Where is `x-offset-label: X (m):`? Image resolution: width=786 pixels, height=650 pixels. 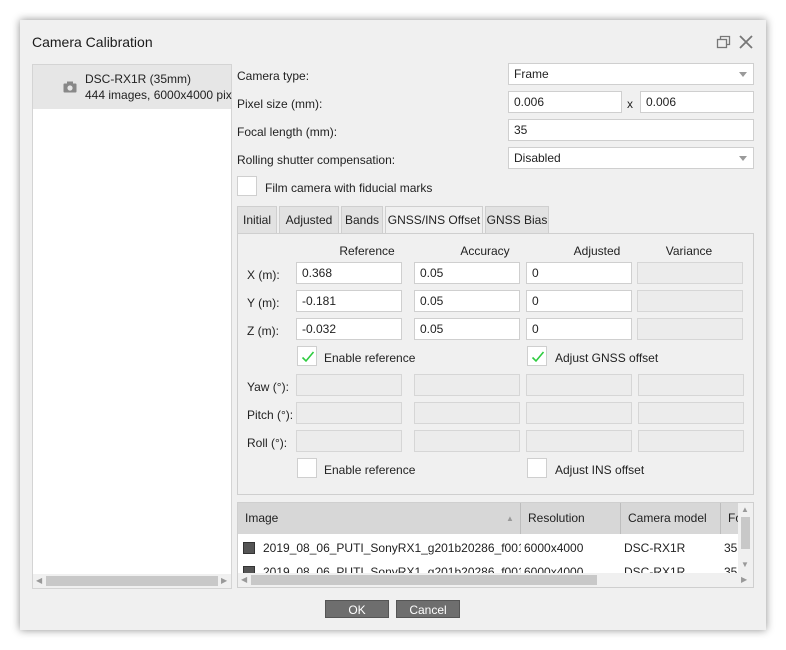
x-offset-label: X (m): is located at coordinates (263, 275).